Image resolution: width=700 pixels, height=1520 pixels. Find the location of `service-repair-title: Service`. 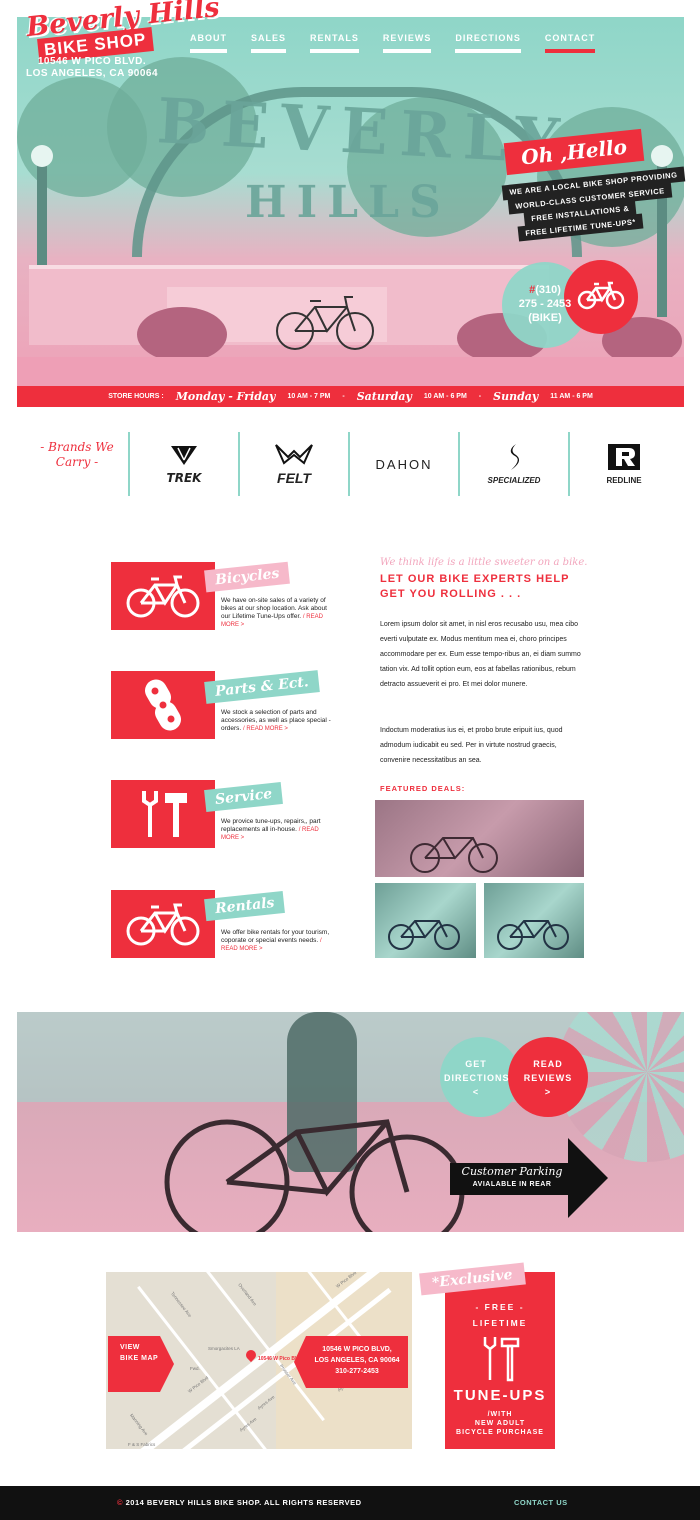

service-repair-title: Service is located at coordinates (244, 797).